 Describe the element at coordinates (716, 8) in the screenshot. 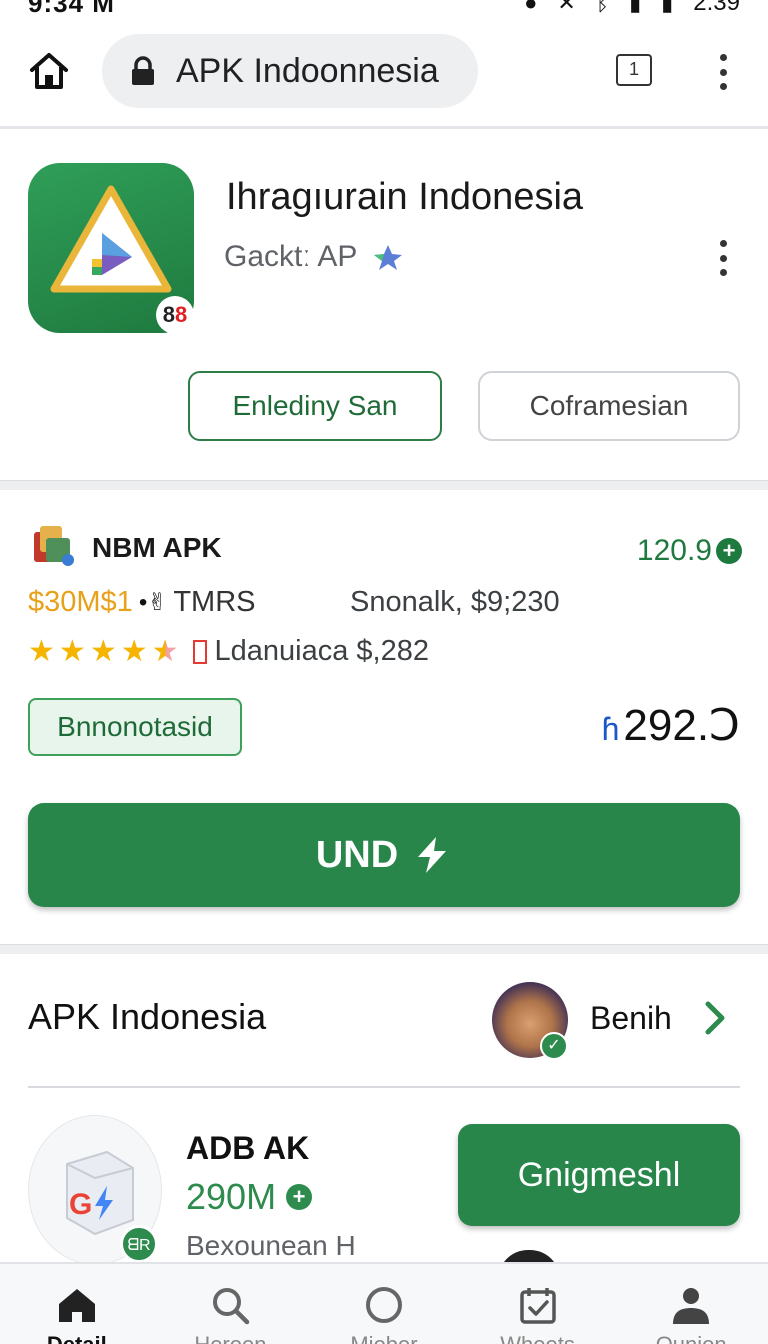

I see `status-clock-right: 2:39` at that location.